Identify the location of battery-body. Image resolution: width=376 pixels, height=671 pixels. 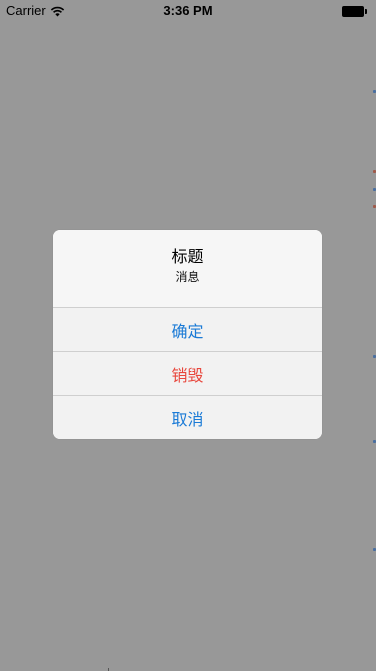
(353, 11).